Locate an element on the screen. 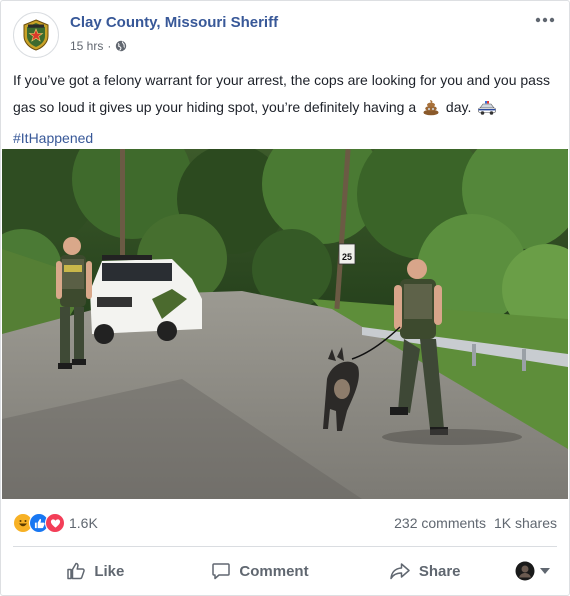  page-avatar is located at coordinates (36, 35).